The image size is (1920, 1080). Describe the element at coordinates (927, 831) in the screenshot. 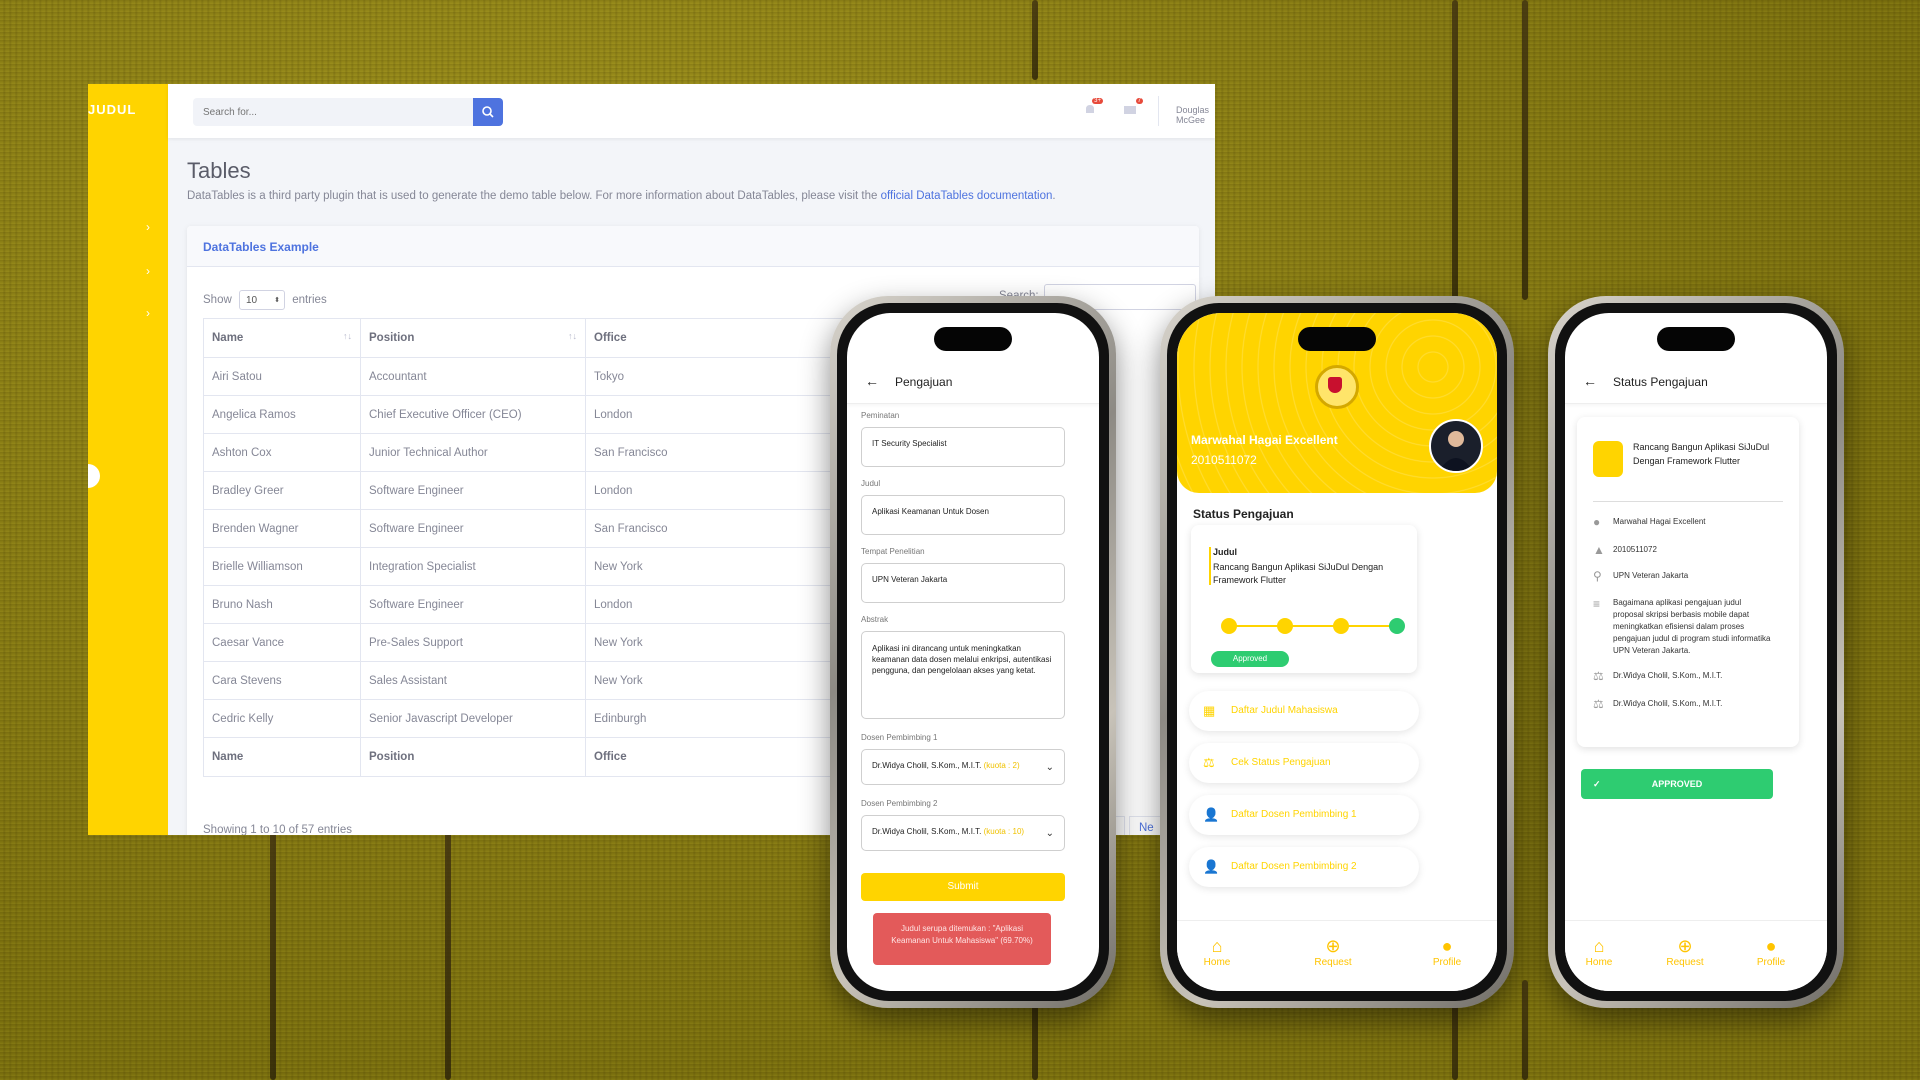

I see `dosen2-value: Dr.Widya Cholil, S.Kom., M.I.T.` at that location.